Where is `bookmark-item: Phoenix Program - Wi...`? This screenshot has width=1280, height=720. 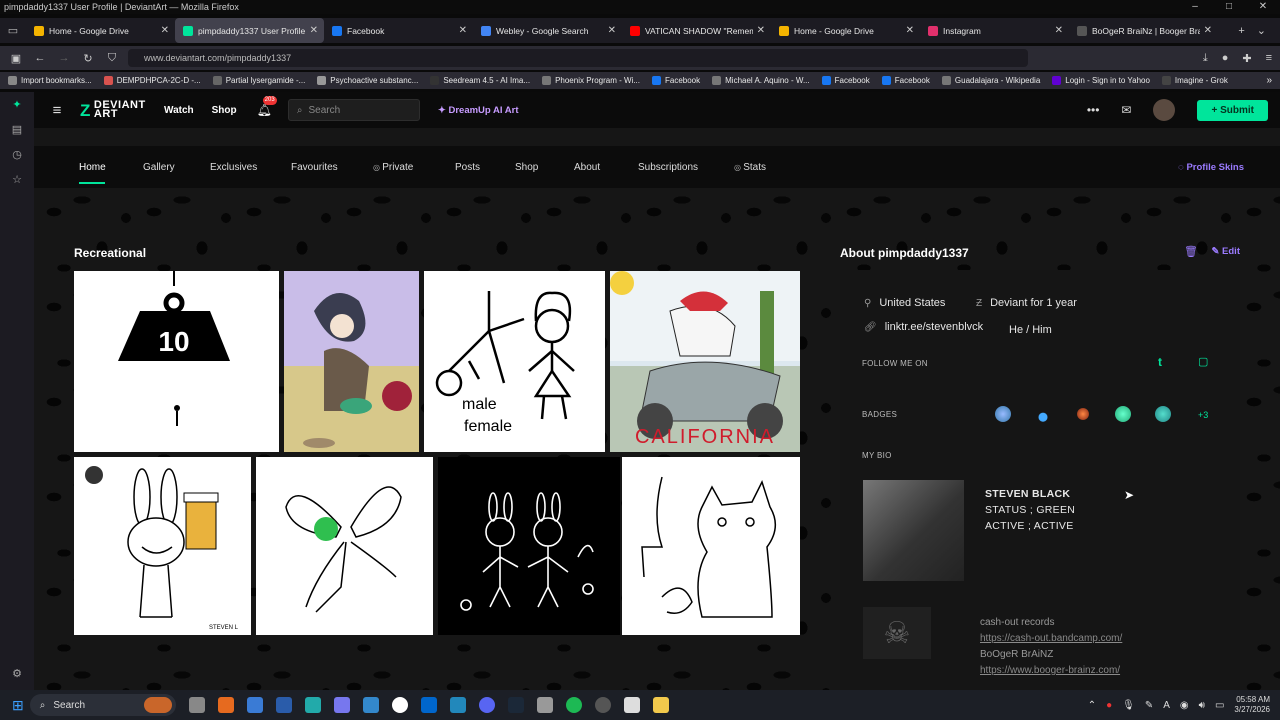 bookmark-item: Phoenix Program - Wi... is located at coordinates (591, 80).